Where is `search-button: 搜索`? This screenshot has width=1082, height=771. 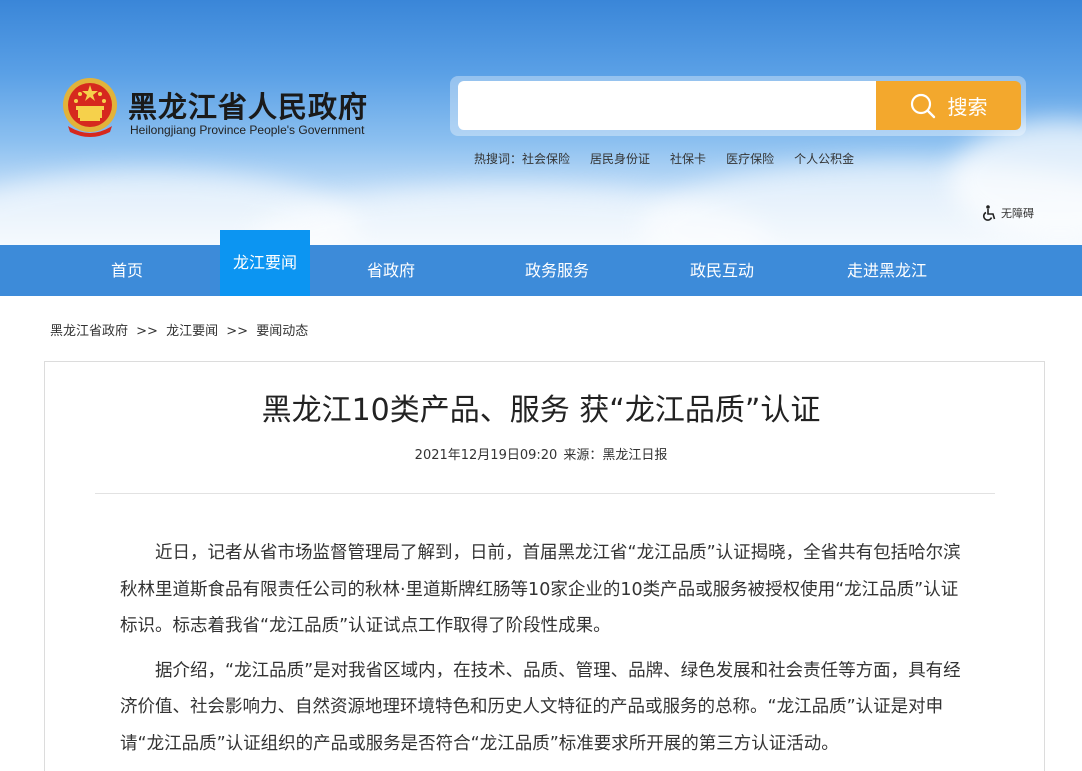
search-button: 搜索 is located at coordinates (948, 105).